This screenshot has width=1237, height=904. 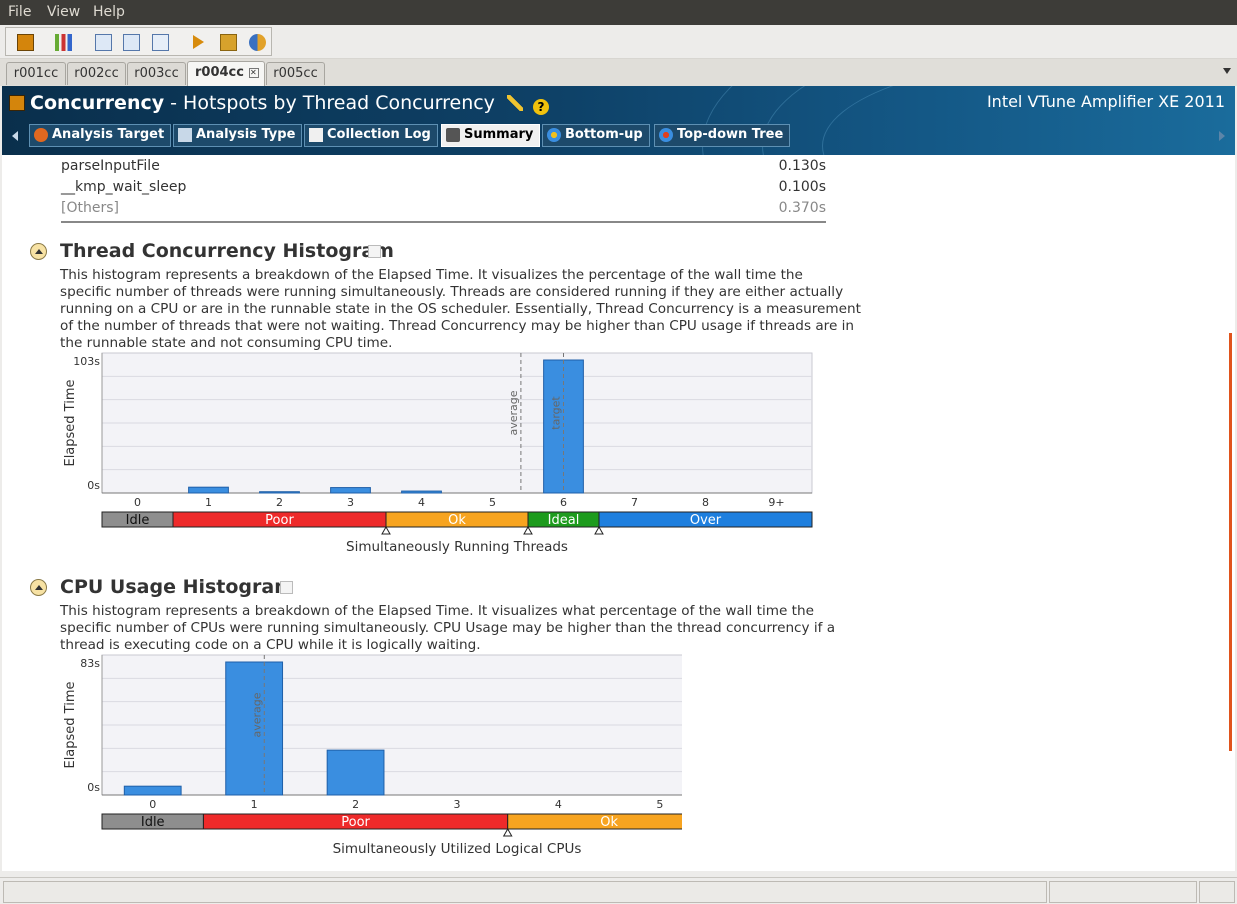 What do you see at coordinates (17, 103) in the screenshot?
I see `analysis-type-icon` at bounding box center [17, 103].